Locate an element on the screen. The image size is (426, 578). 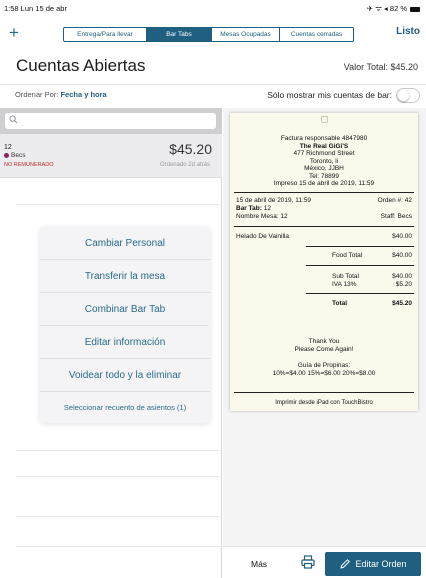
receipt-table-row: Nombre Mesa: 12 Staff: Becs is located at coordinates (324, 217).